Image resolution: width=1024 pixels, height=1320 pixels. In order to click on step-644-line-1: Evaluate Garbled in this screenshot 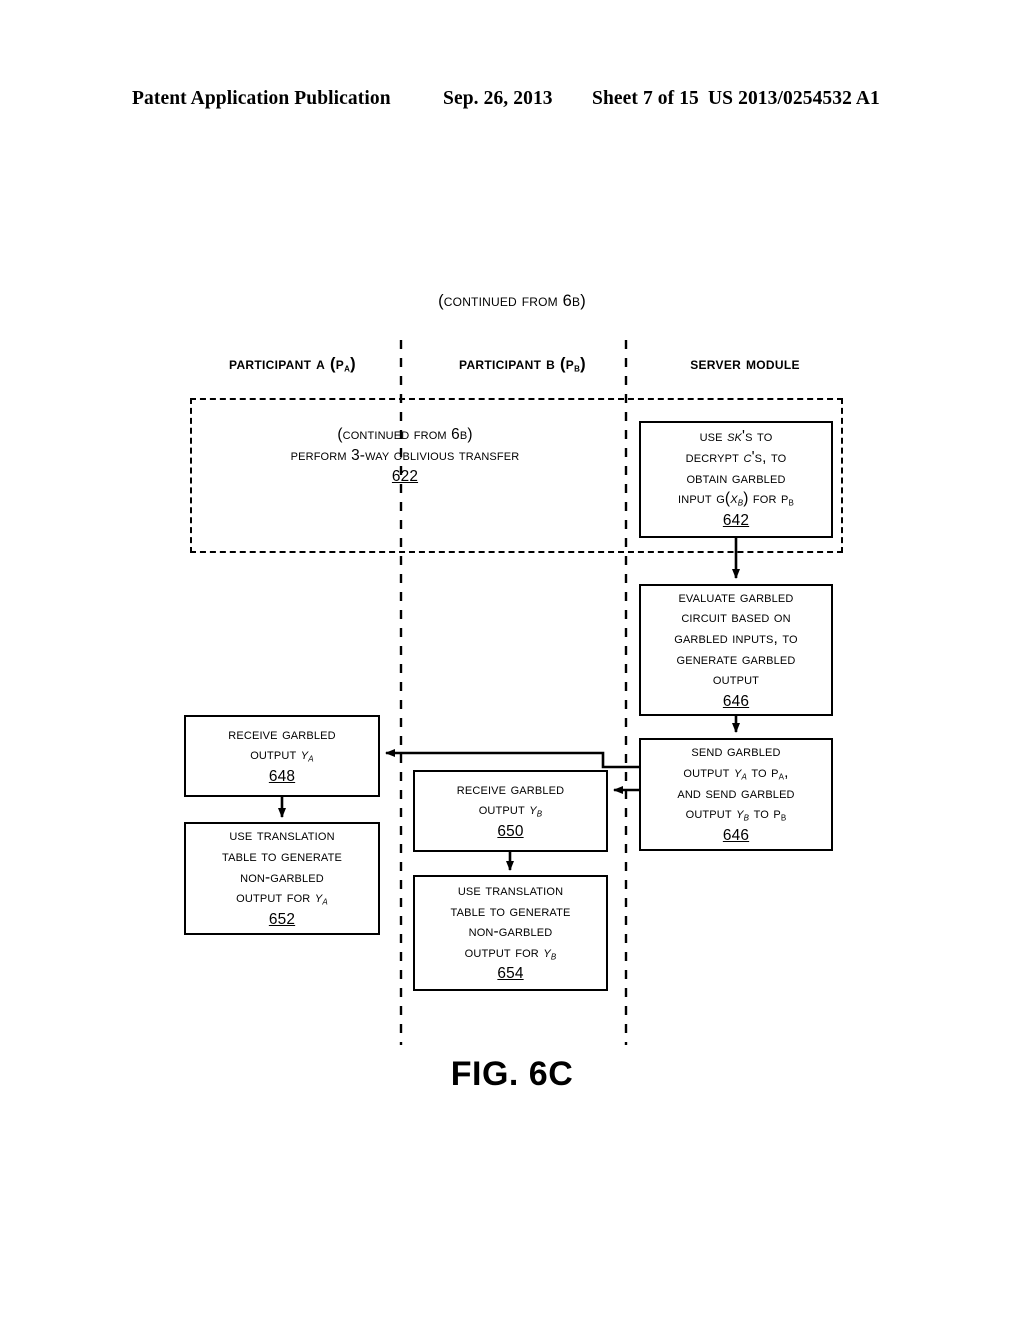, I will do `click(736, 597)`.